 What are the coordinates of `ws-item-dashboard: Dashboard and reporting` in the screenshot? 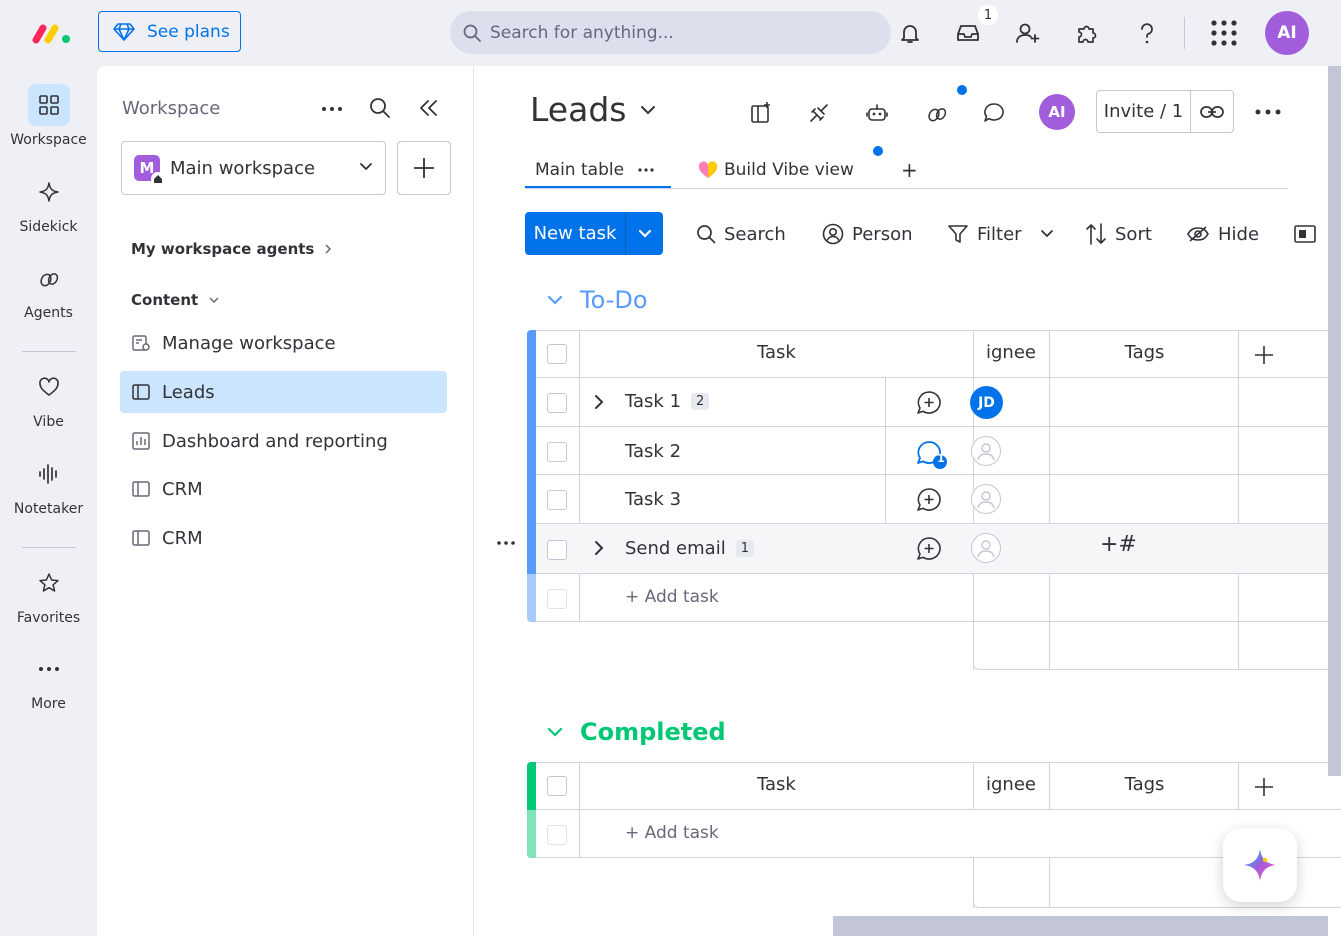 It's located at (283, 441).